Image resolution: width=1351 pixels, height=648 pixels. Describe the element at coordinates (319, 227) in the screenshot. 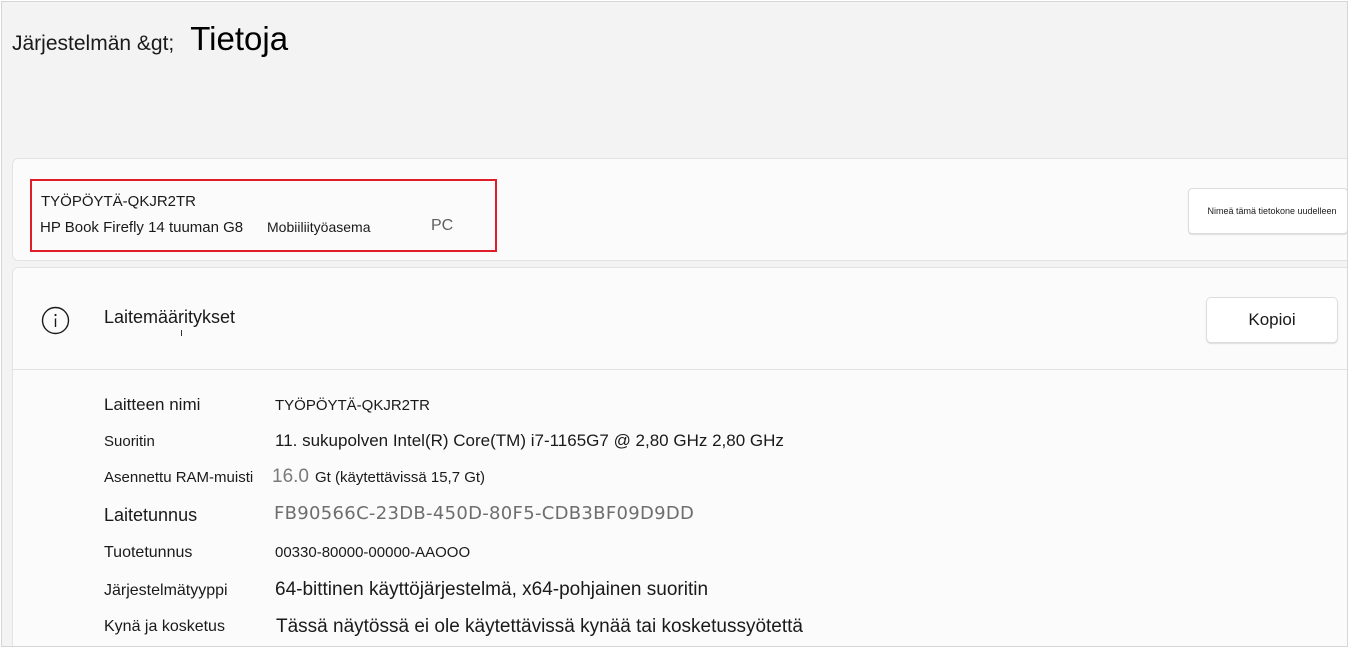

I see `device-type: Mobiiliityöasema` at that location.